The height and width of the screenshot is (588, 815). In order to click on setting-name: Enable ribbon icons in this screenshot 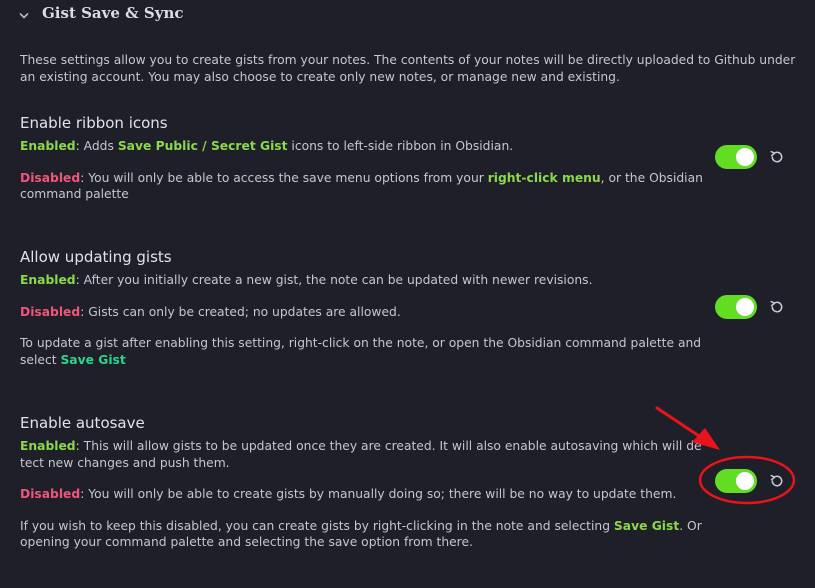, I will do `click(94, 123)`.